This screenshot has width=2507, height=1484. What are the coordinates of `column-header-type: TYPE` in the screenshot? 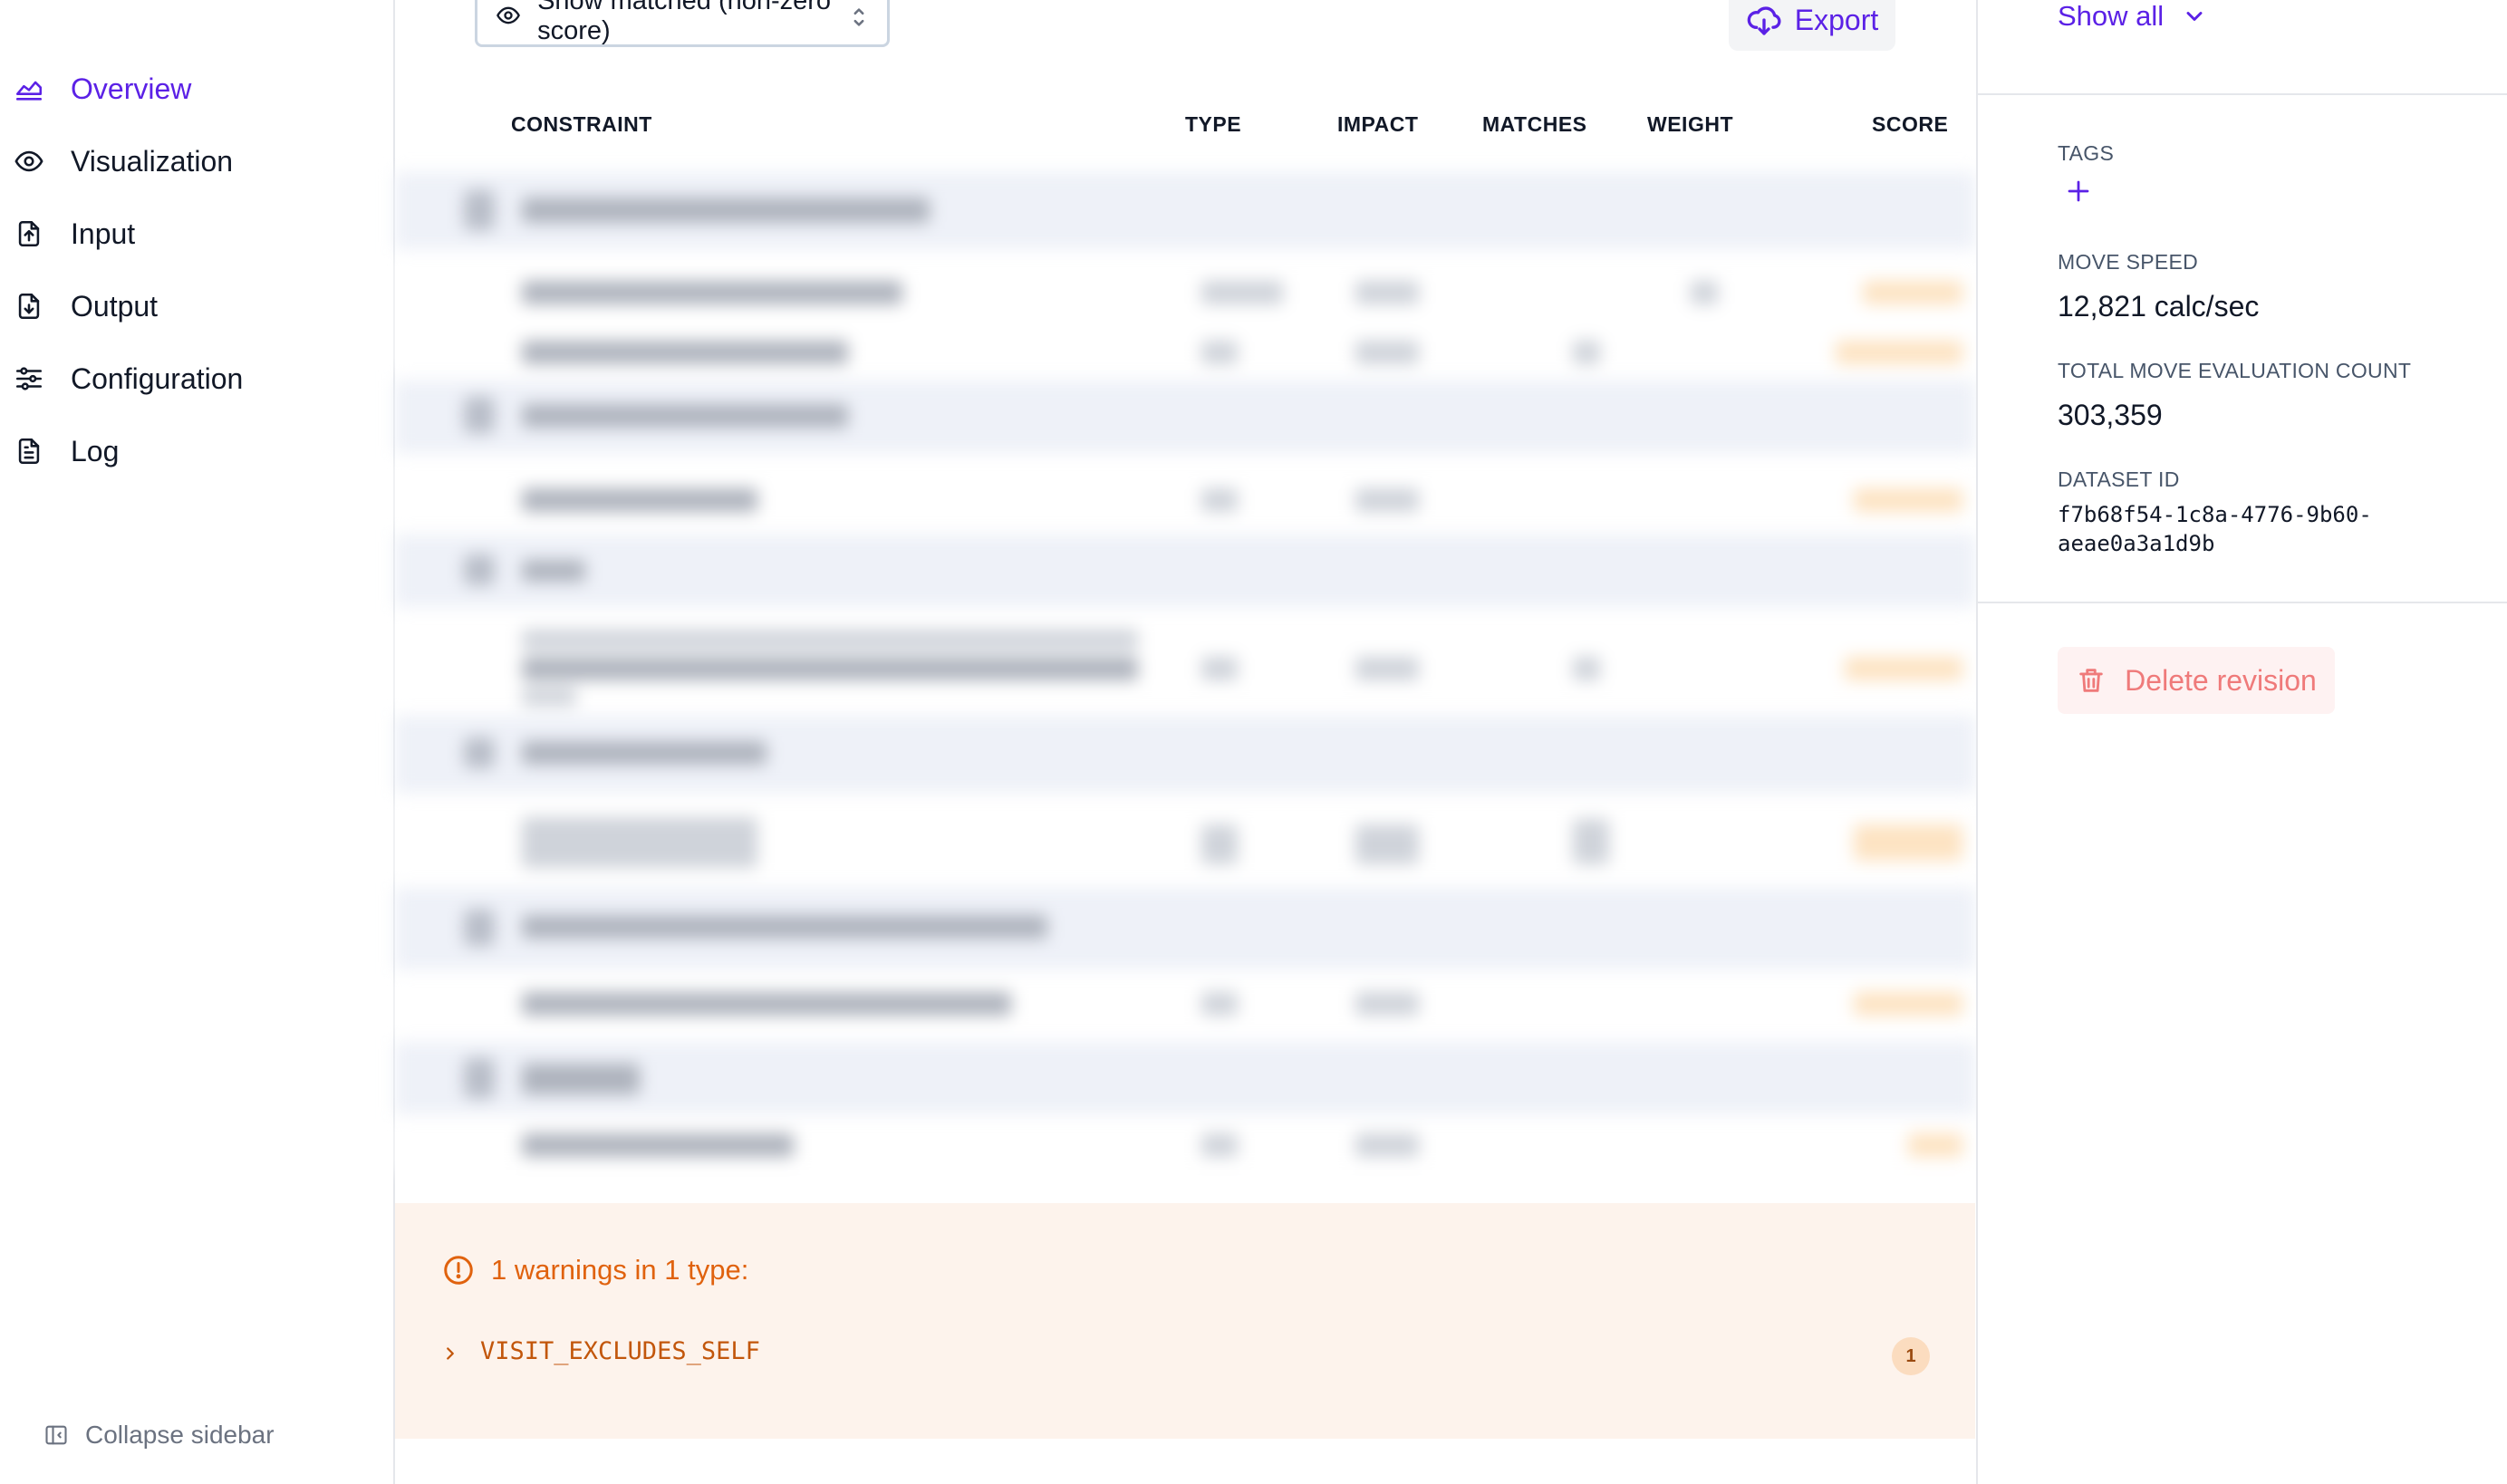 It's located at (1213, 124).